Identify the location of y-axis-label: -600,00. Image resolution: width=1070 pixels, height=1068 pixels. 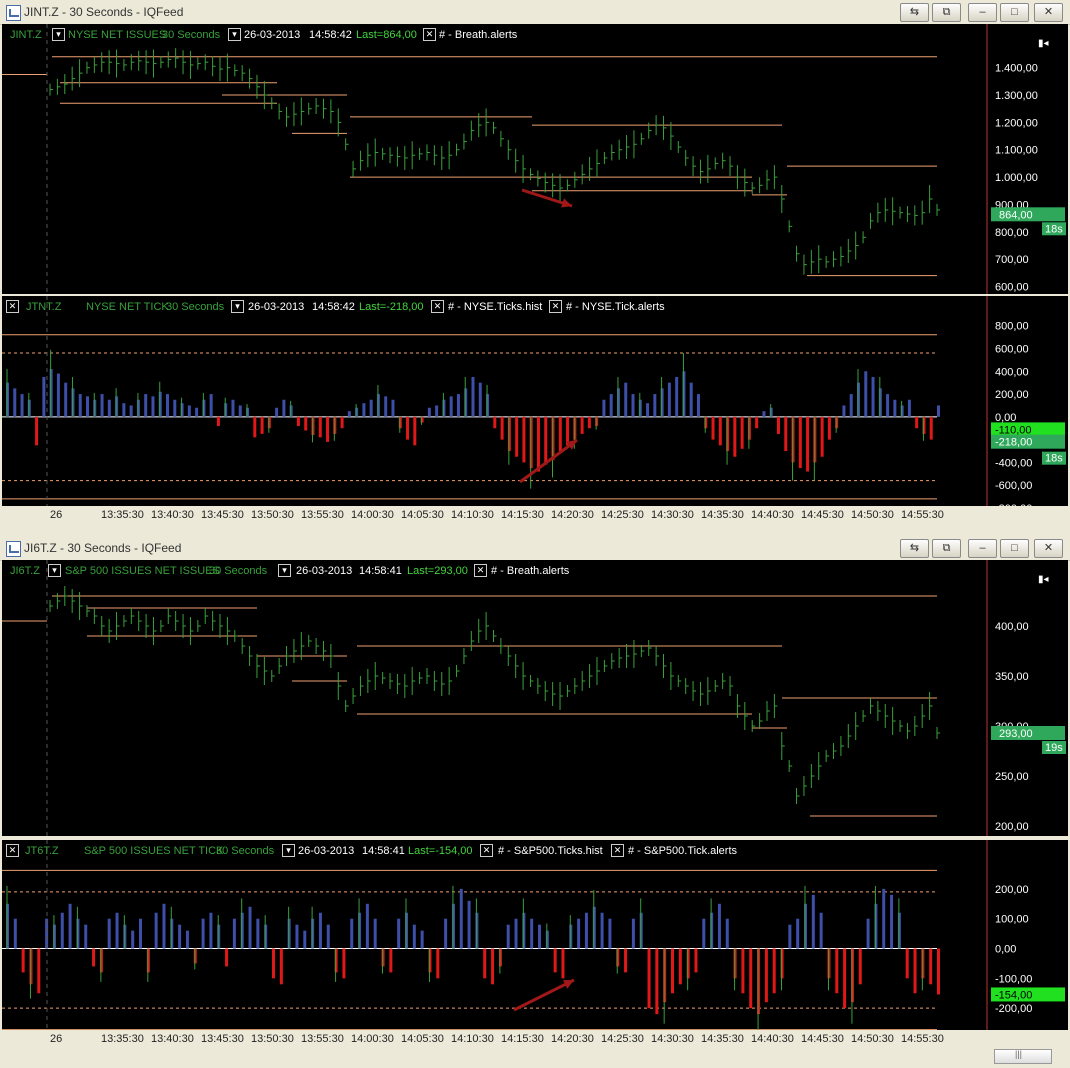
(1013, 486).